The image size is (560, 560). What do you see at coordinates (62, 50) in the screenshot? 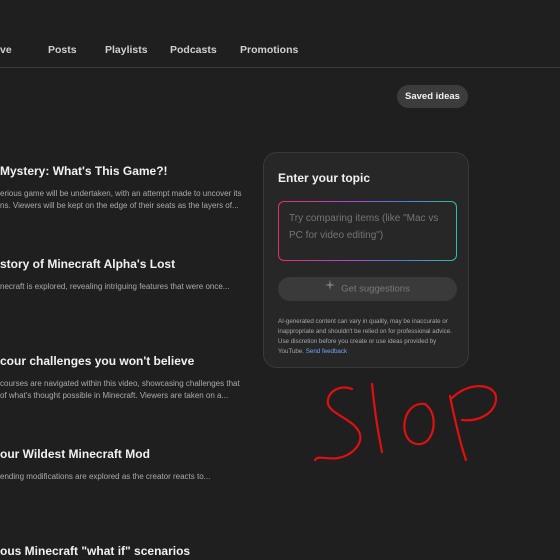
I see `tab-posts: Posts` at bounding box center [62, 50].